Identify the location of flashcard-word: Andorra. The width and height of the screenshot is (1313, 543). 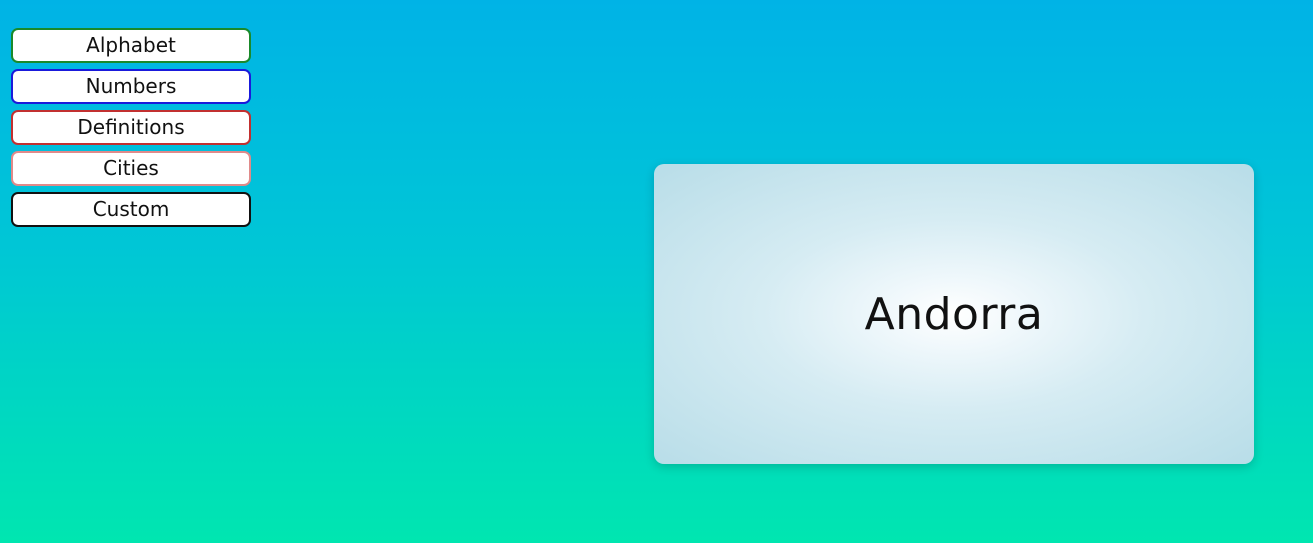
(954, 314).